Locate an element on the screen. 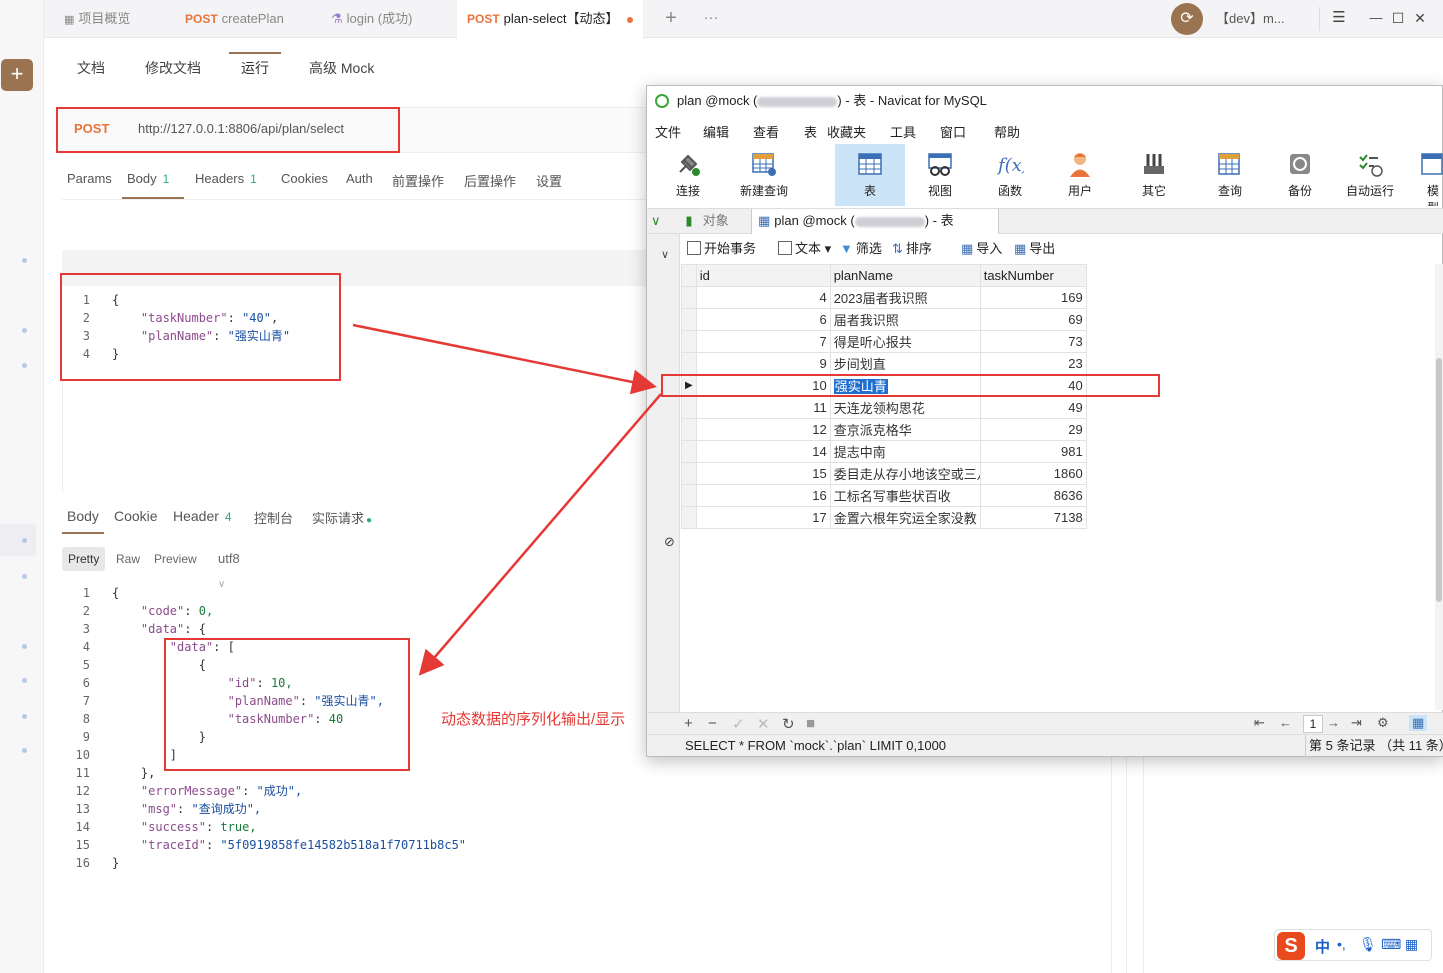 This screenshot has width=1443, height=973. raw-button: Raw is located at coordinates (128, 559).